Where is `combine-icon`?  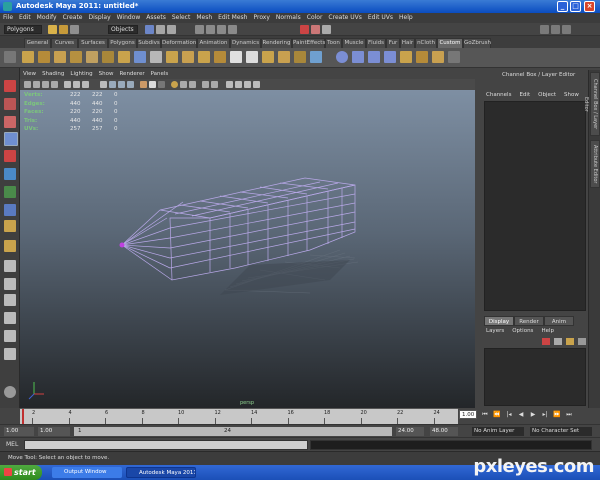
combine-icon is located at coordinates (172, 57).